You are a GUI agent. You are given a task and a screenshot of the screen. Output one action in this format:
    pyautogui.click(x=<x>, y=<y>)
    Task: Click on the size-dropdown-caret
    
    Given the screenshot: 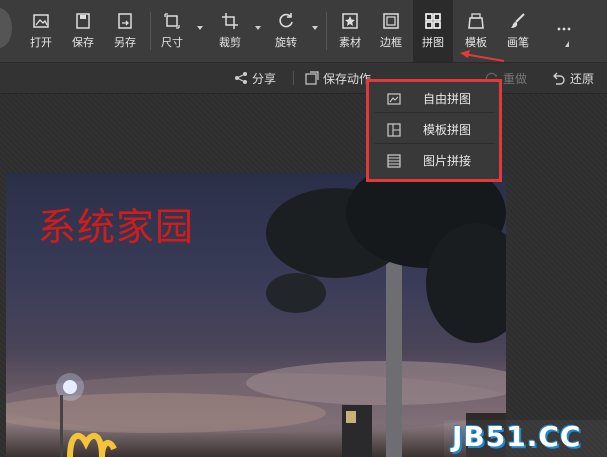 What is the action you would take?
    pyautogui.click(x=200, y=28)
    